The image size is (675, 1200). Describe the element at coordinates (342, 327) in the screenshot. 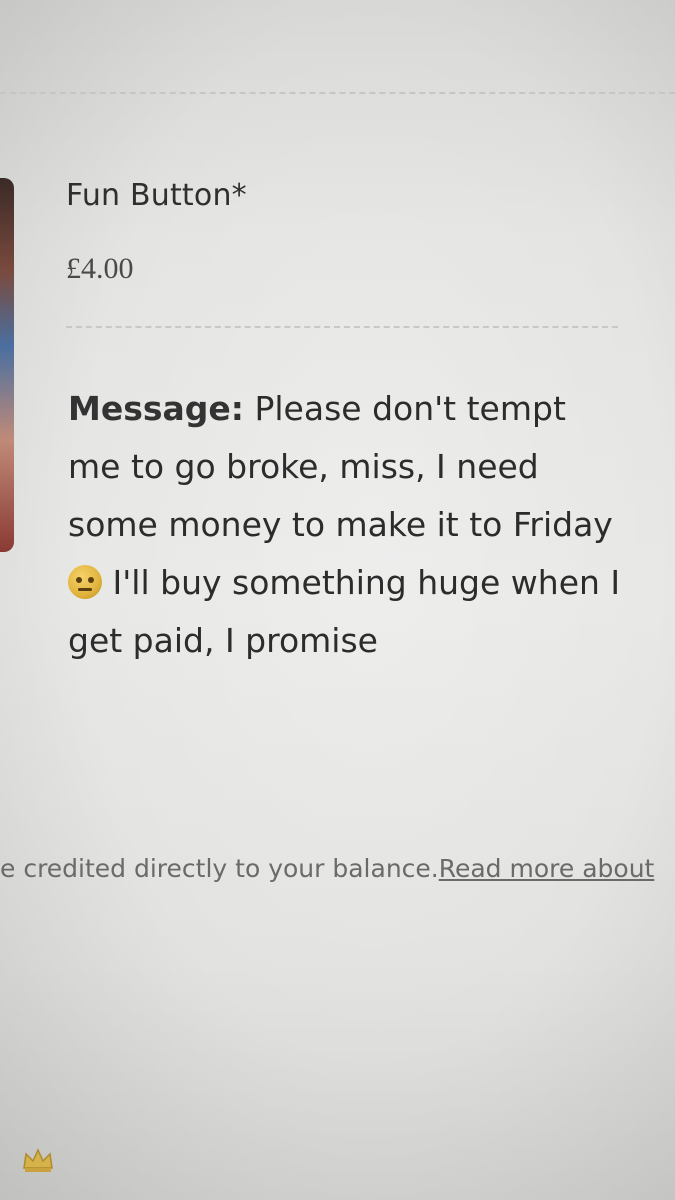

I see `section-divider` at that location.